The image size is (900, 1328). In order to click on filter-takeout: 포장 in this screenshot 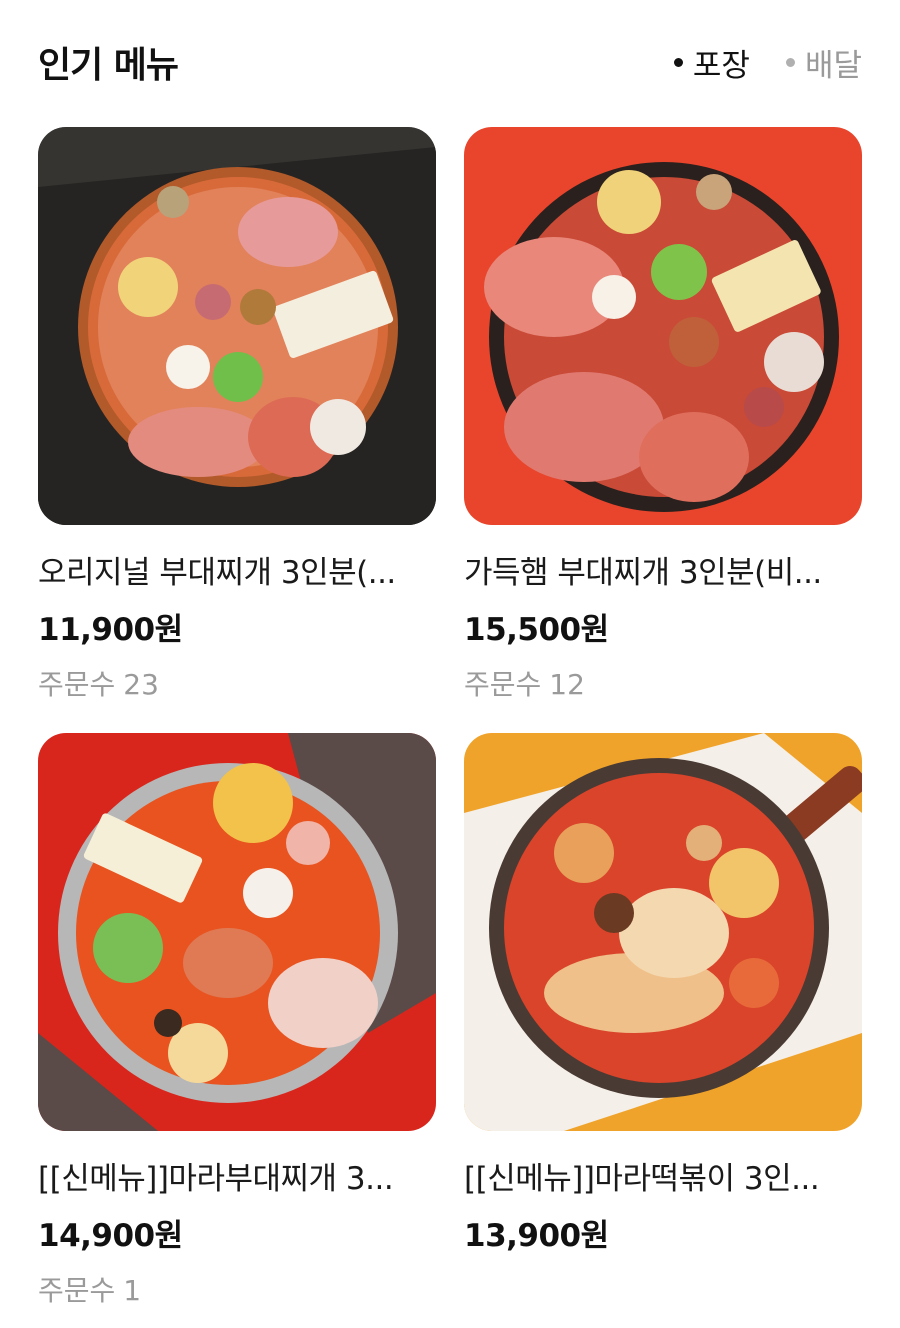, I will do `click(711, 62)`.